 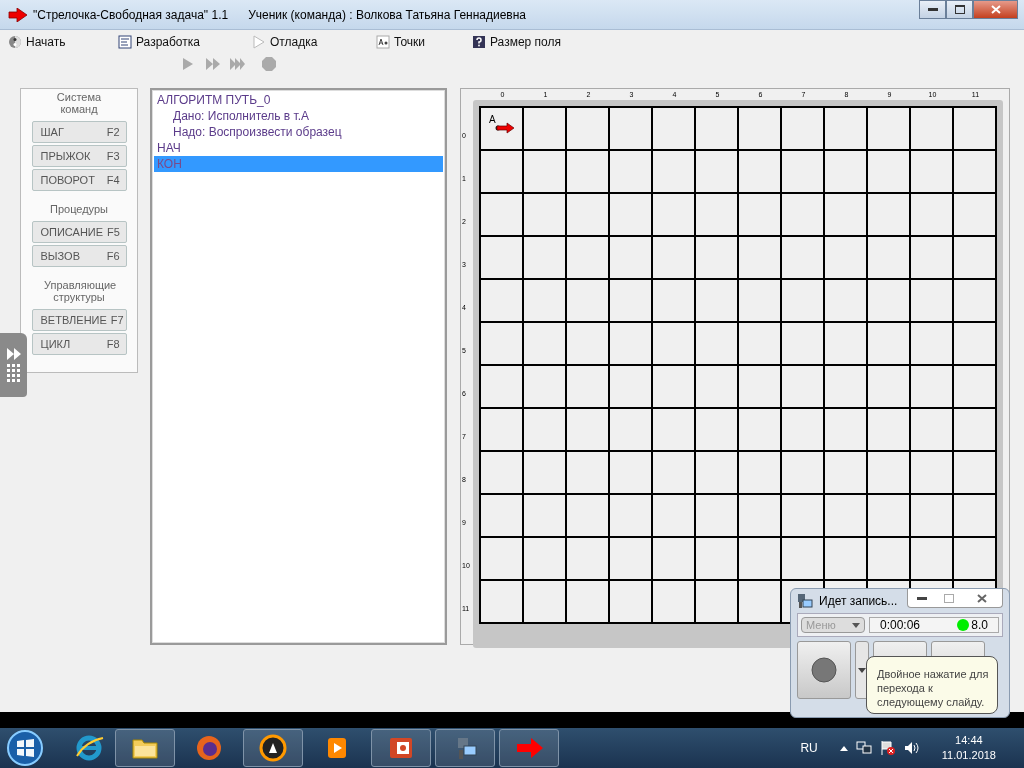 I want to click on command-button: ШАГ F2, so click(x=79, y=132).